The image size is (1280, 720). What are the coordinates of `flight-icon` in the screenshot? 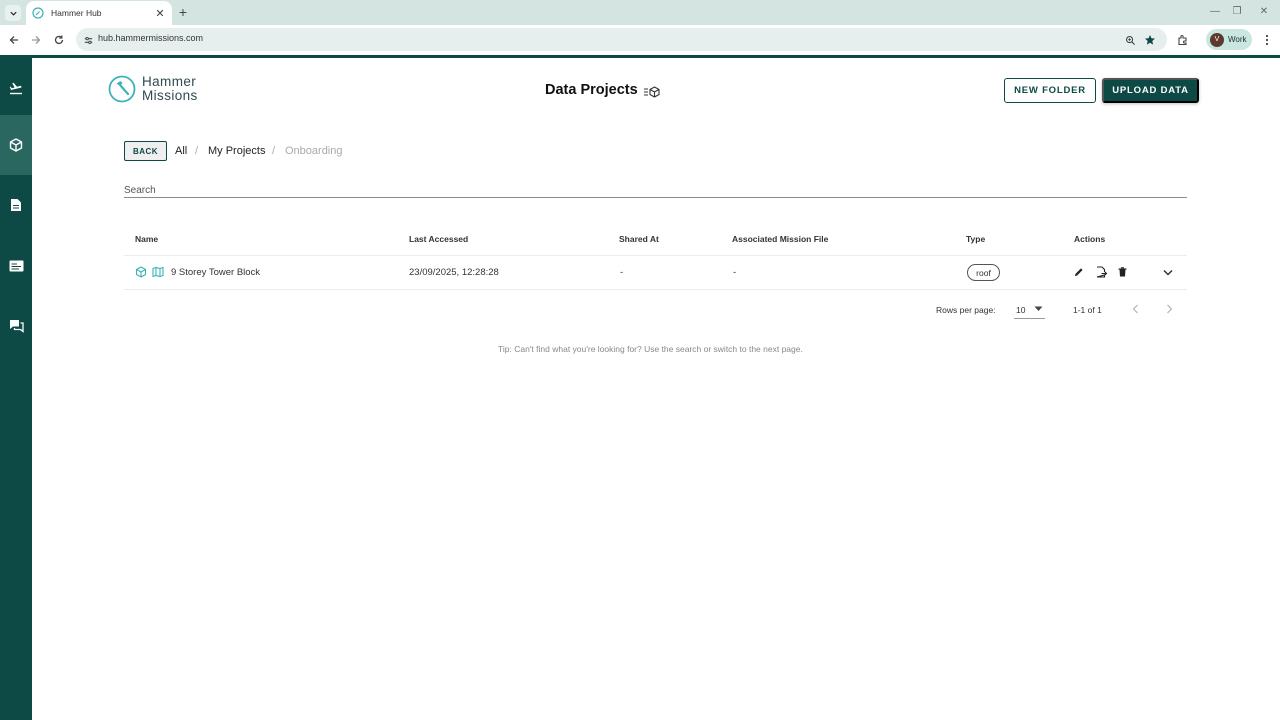 It's located at (15, 88).